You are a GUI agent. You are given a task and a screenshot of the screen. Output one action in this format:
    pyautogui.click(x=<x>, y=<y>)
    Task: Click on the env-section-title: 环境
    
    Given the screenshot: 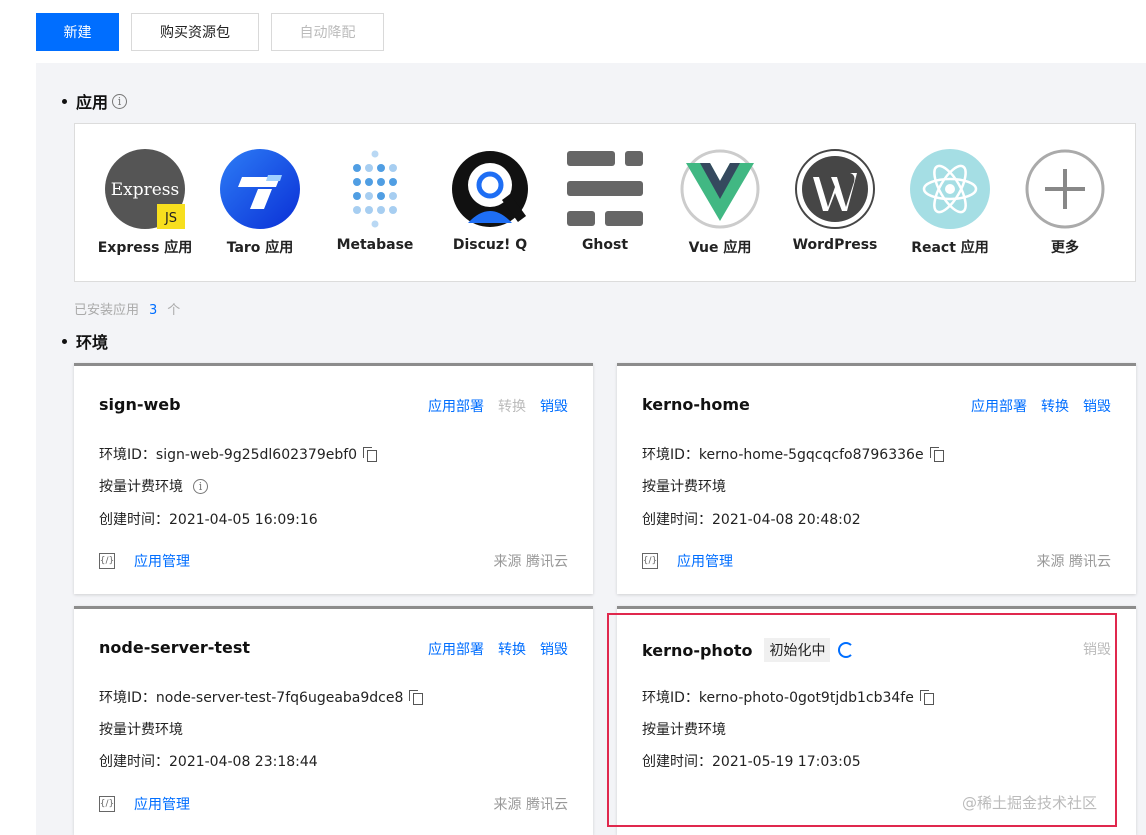 What is the action you would take?
    pyautogui.click(x=85, y=341)
    